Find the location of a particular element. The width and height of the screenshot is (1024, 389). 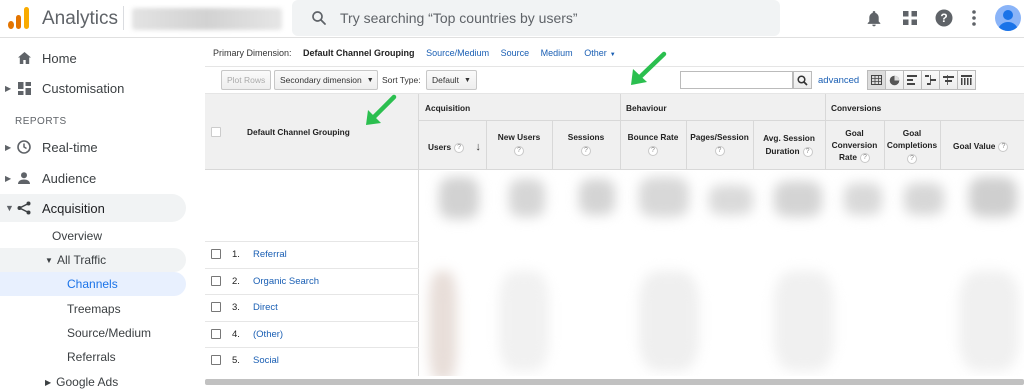

bounce-rate-header-label: Bounce Rate is located at coordinates (653, 137).